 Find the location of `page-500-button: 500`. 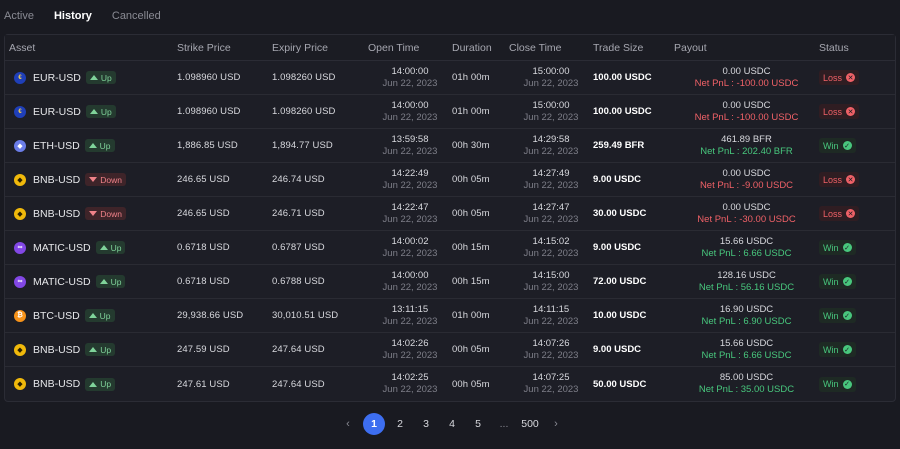

page-500-button: 500 is located at coordinates (530, 424).